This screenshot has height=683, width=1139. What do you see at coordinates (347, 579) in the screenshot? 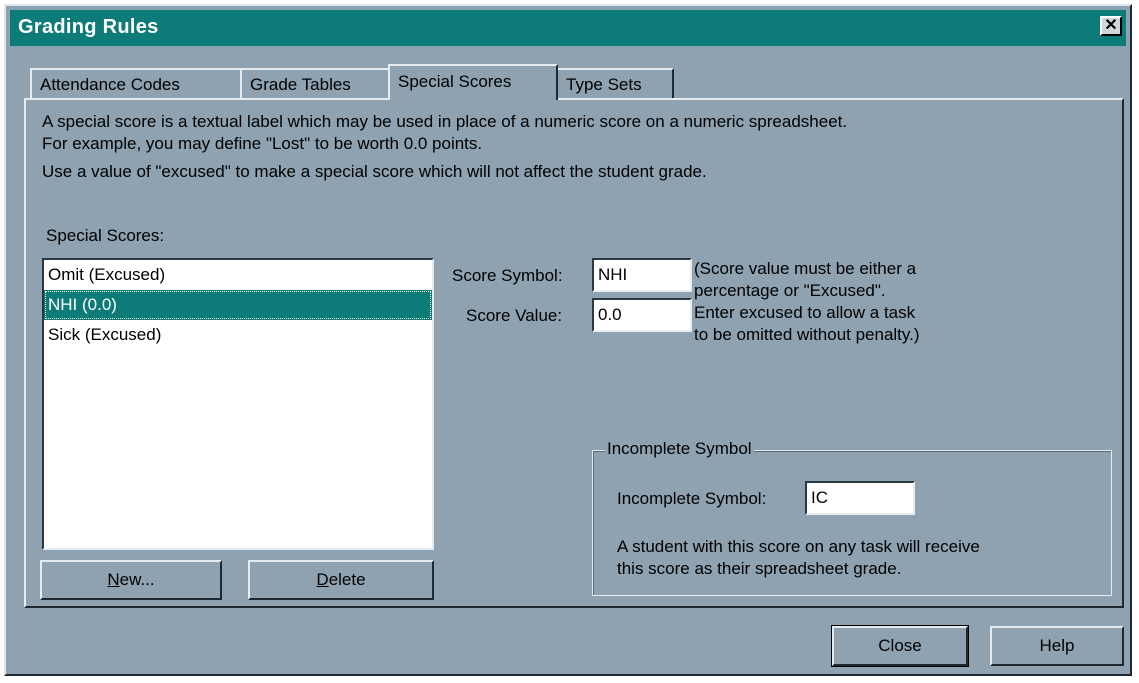
I see `delete-label: elete` at bounding box center [347, 579].